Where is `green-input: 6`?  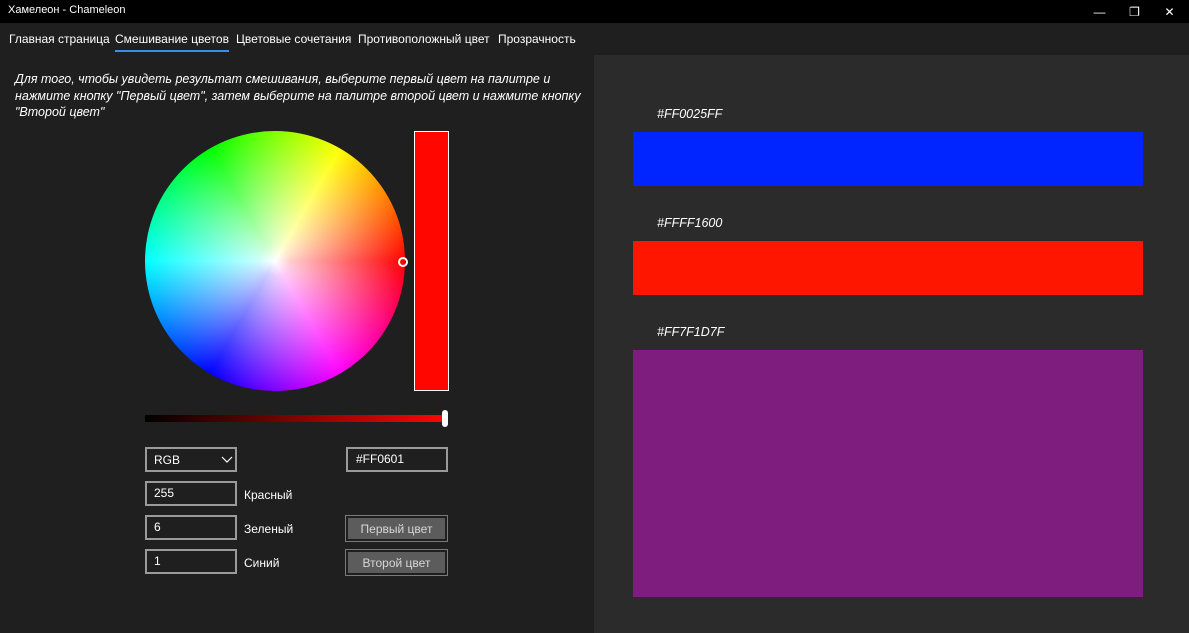 green-input: 6 is located at coordinates (191, 527).